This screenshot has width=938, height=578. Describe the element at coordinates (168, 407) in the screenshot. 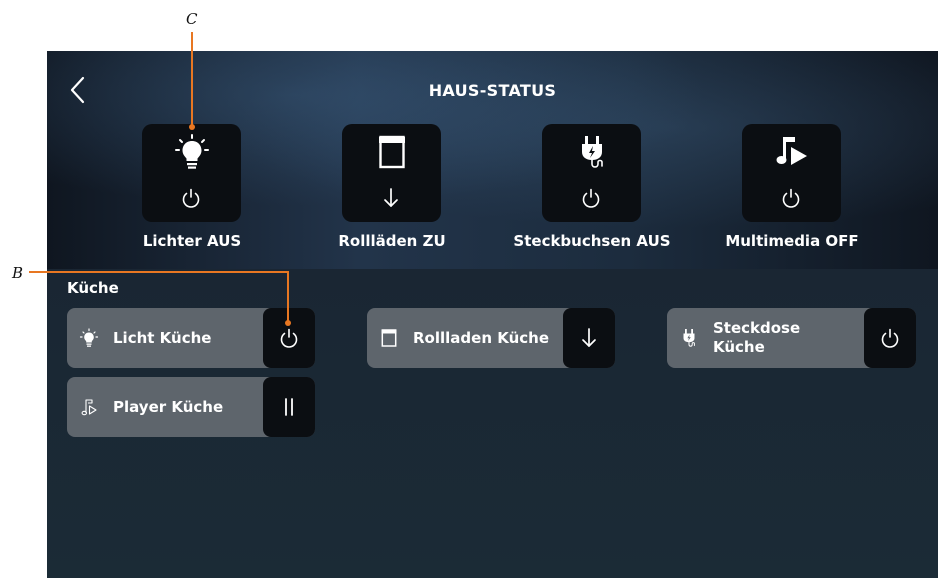

I see `player-kitchen-label: Player Küche` at that location.